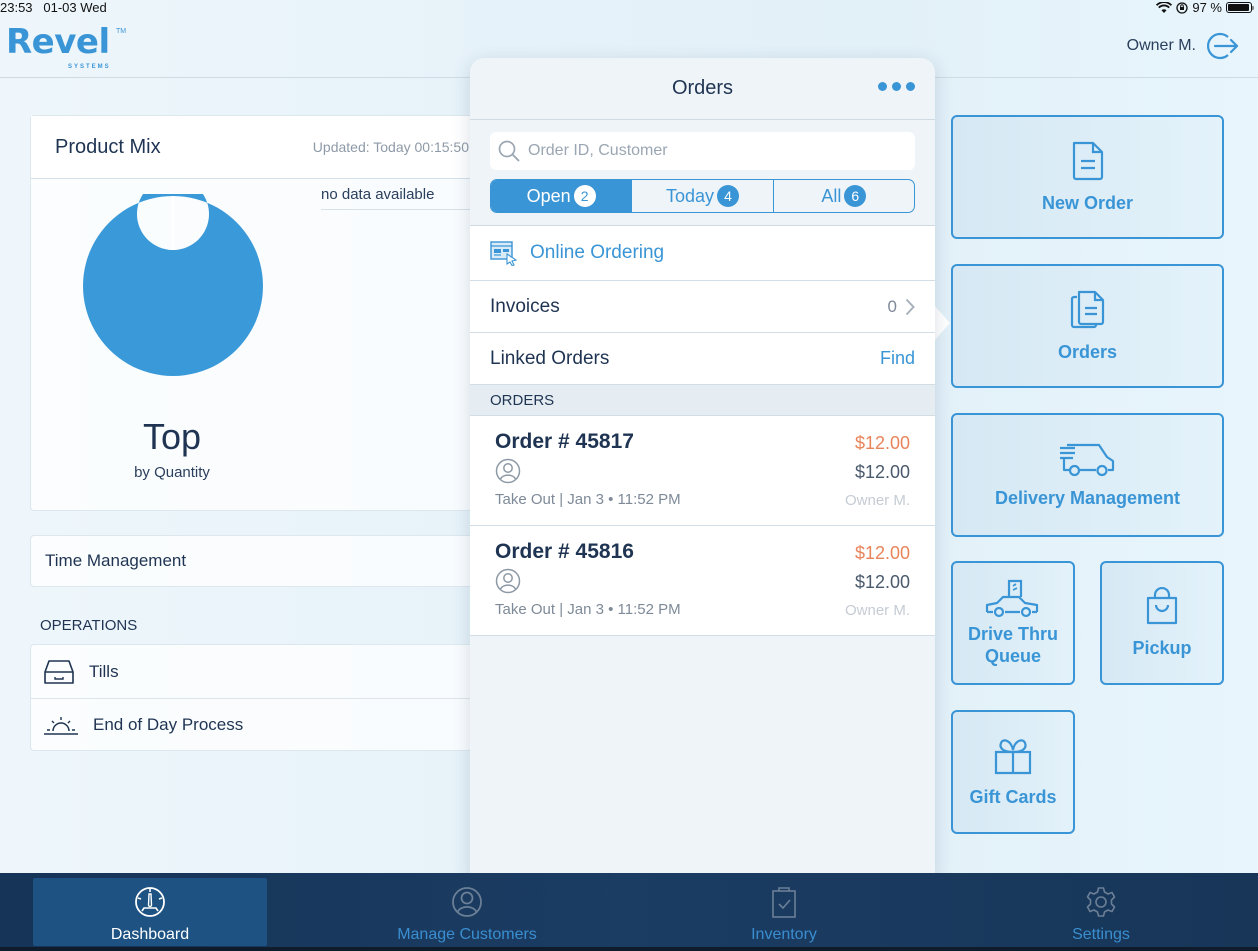 This screenshot has height=951, width=1258. What do you see at coordinates (843, 196) in the screenshot?
I see `segment-all: All 6` at bounding box center [843, 196].